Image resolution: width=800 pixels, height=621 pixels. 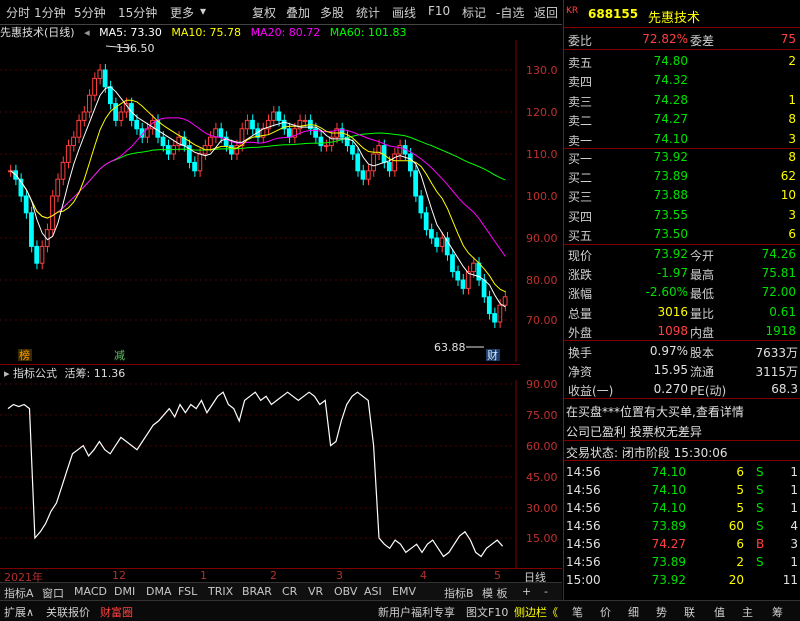 What do you see at coordinates (264, 12) in the screenshot?
I see `toolbar-fuquan: 复权` at bounding box center [264, 12].